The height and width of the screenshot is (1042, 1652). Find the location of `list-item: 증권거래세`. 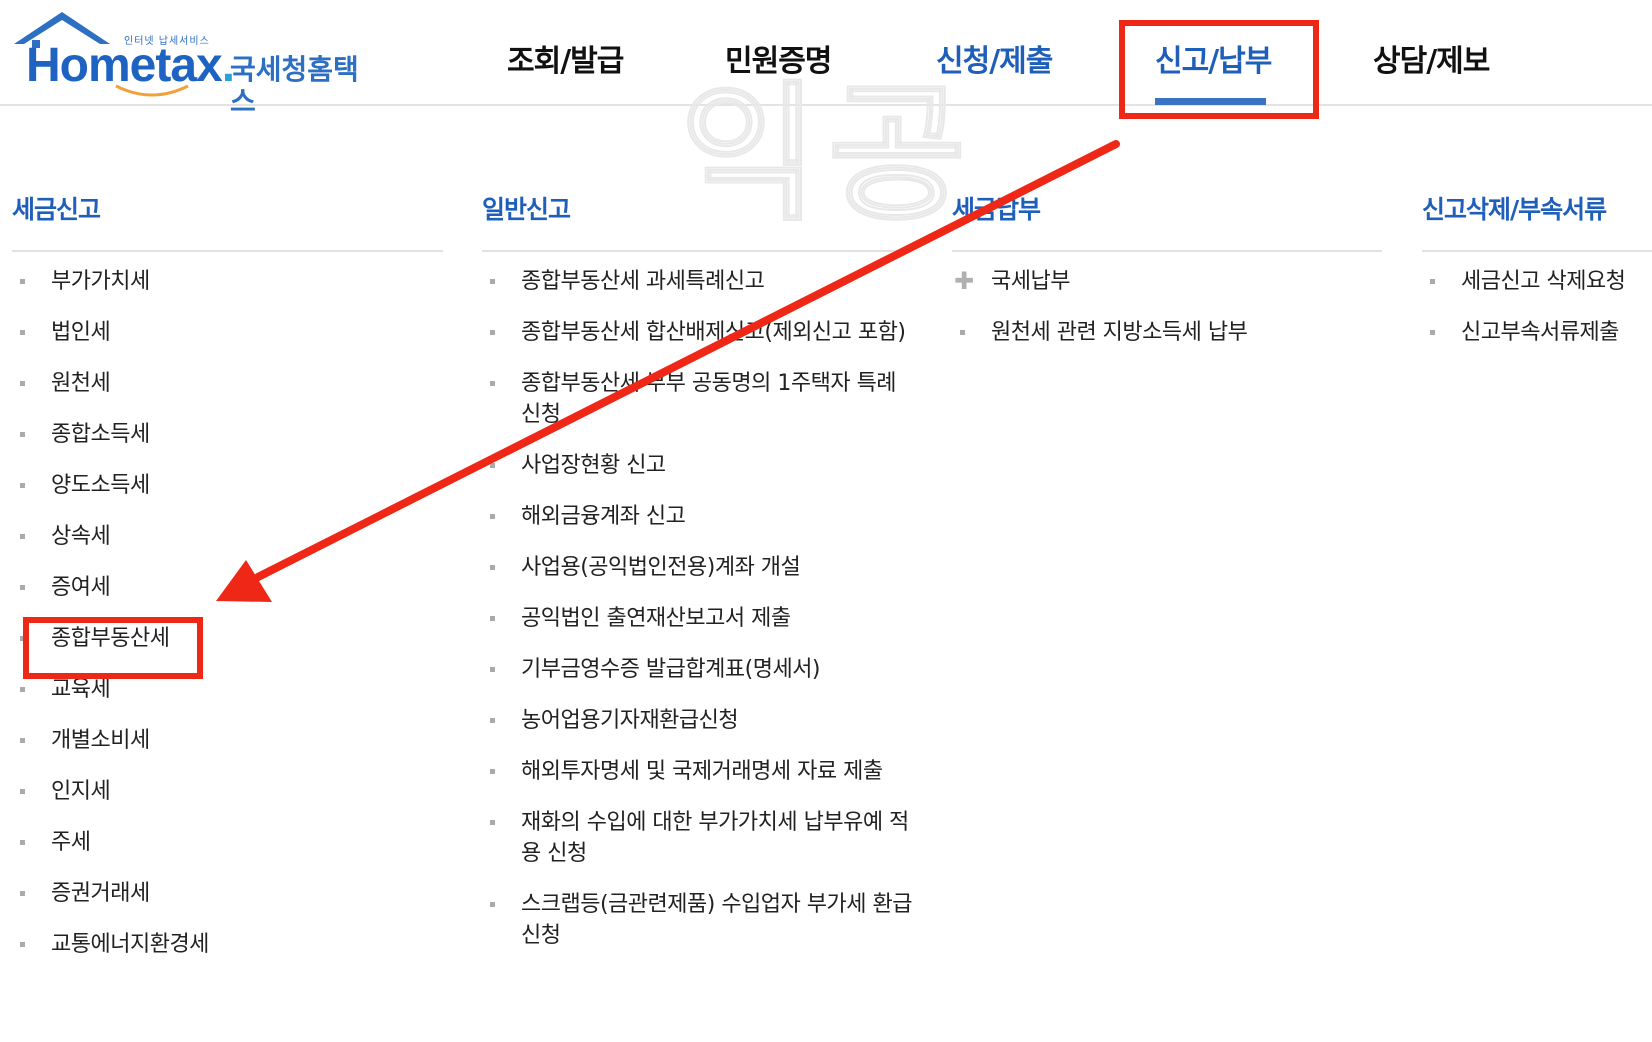

list-item: 증권거래세 is located at coordinates (81, 893).